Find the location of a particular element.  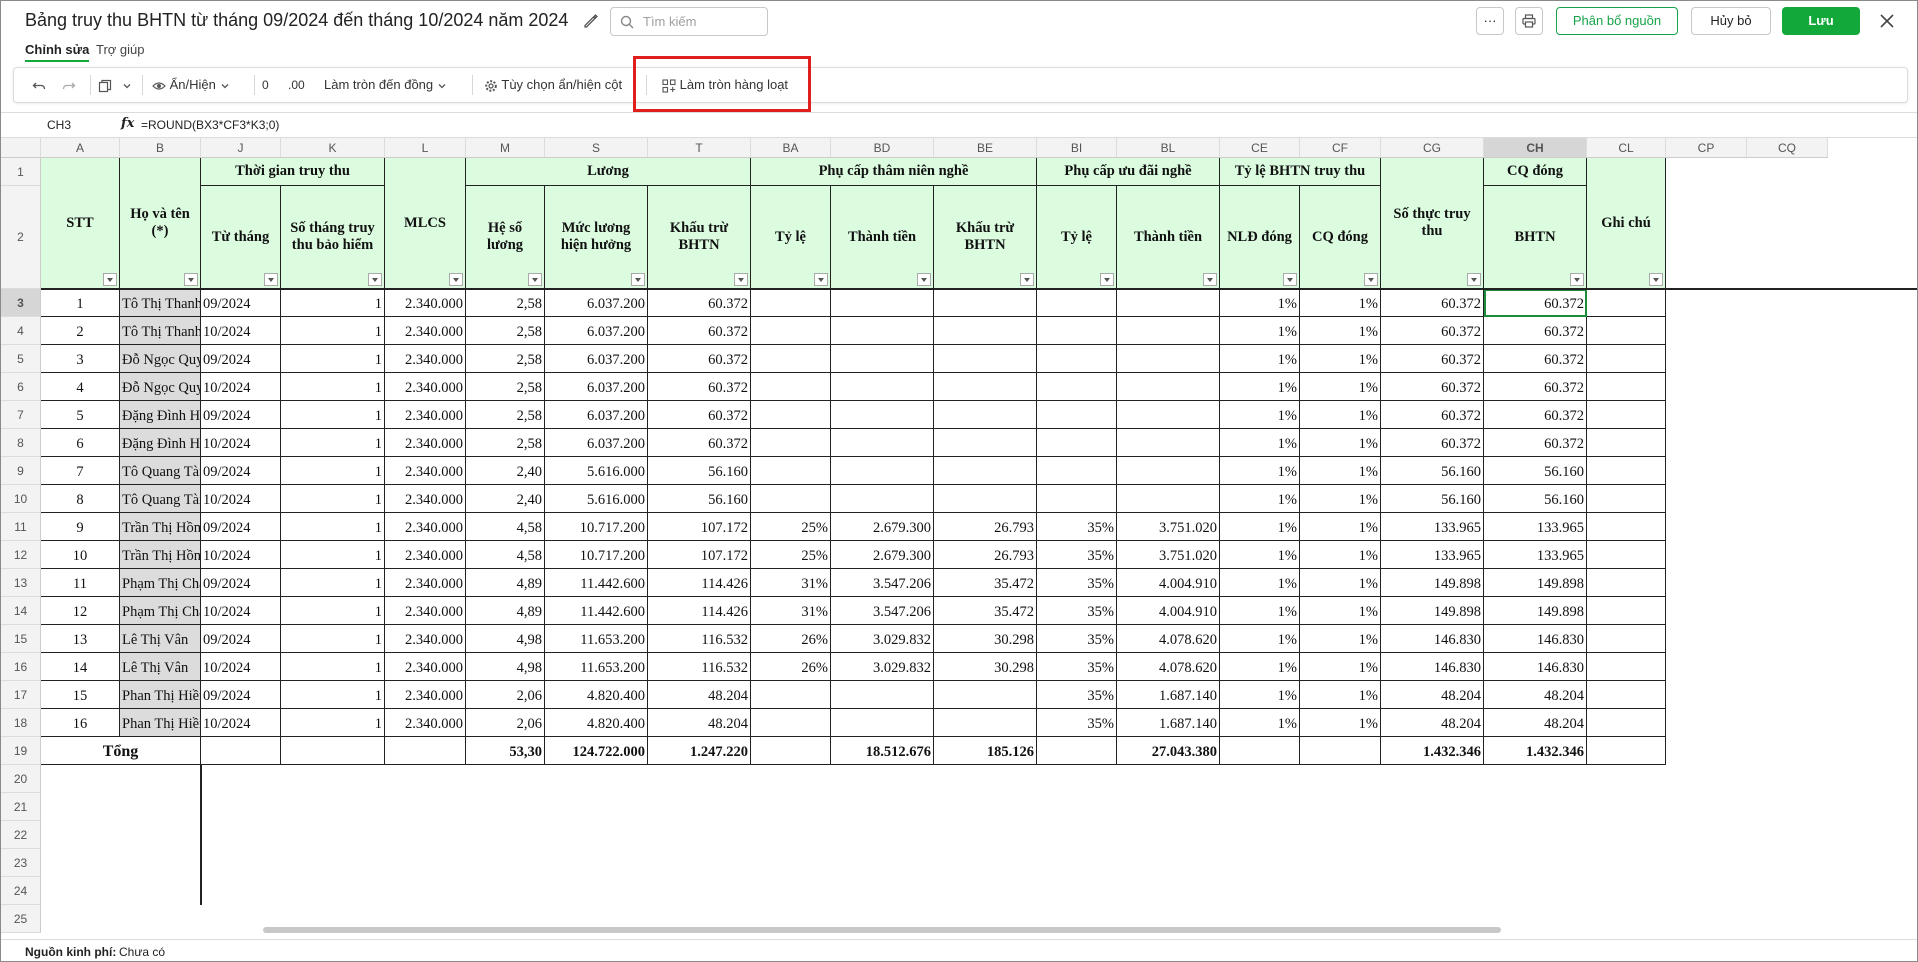

cell-deduction: 114.426 is located at coordinates (699, 583).